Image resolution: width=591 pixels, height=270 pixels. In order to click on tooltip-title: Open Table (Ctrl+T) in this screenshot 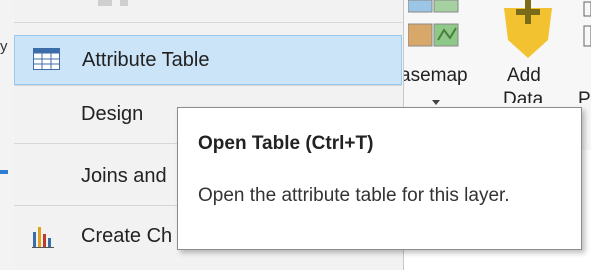, I will do `click(286, 143)`.